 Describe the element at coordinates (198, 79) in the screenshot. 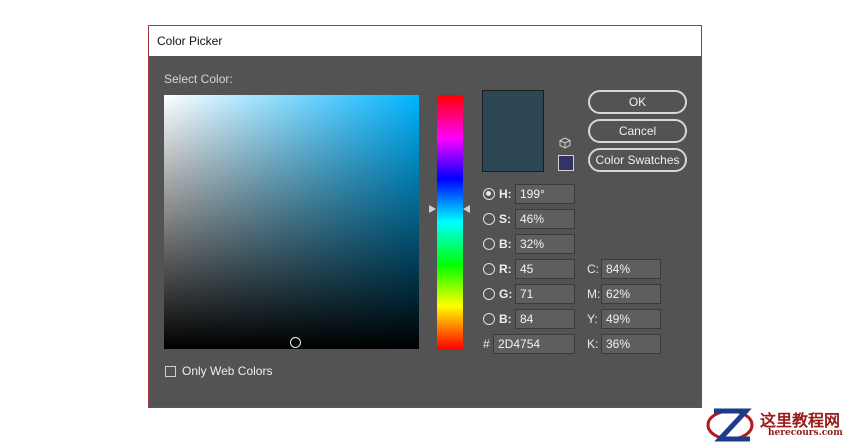

I see `select-color-label: Select Color:` at that location.